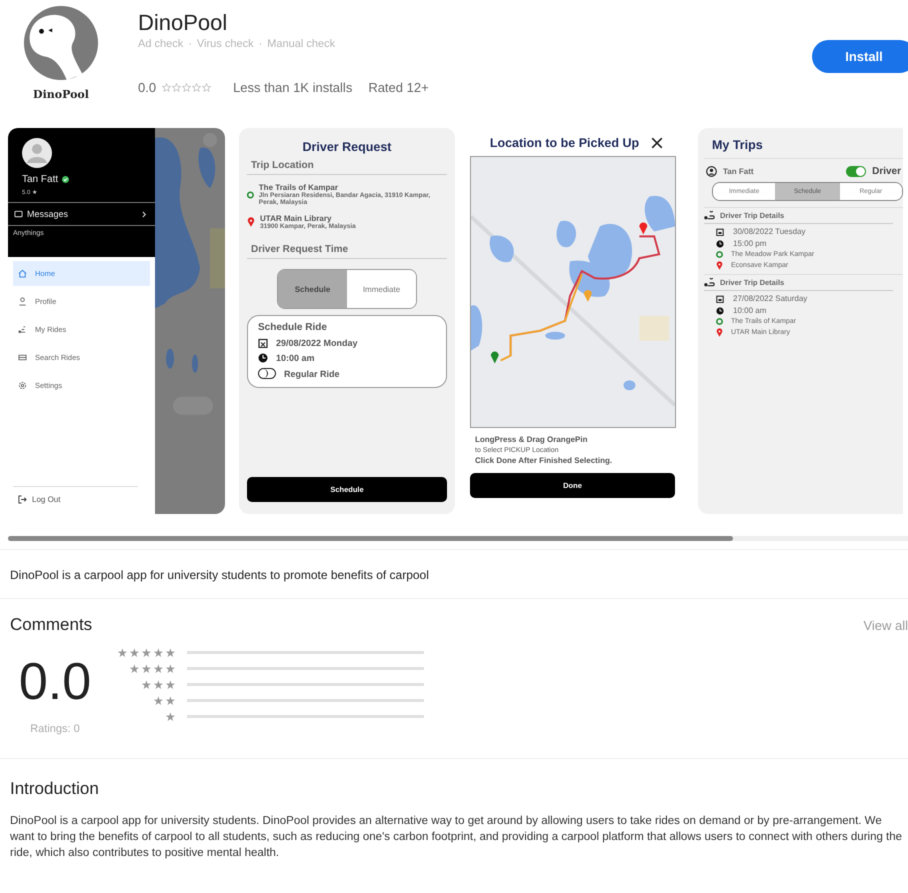  What do you see at coordinates (531, 440) in the screenshot?
I see `instruction-text: LongPress & Drag OrangePin` at bounding box center [531, 440].